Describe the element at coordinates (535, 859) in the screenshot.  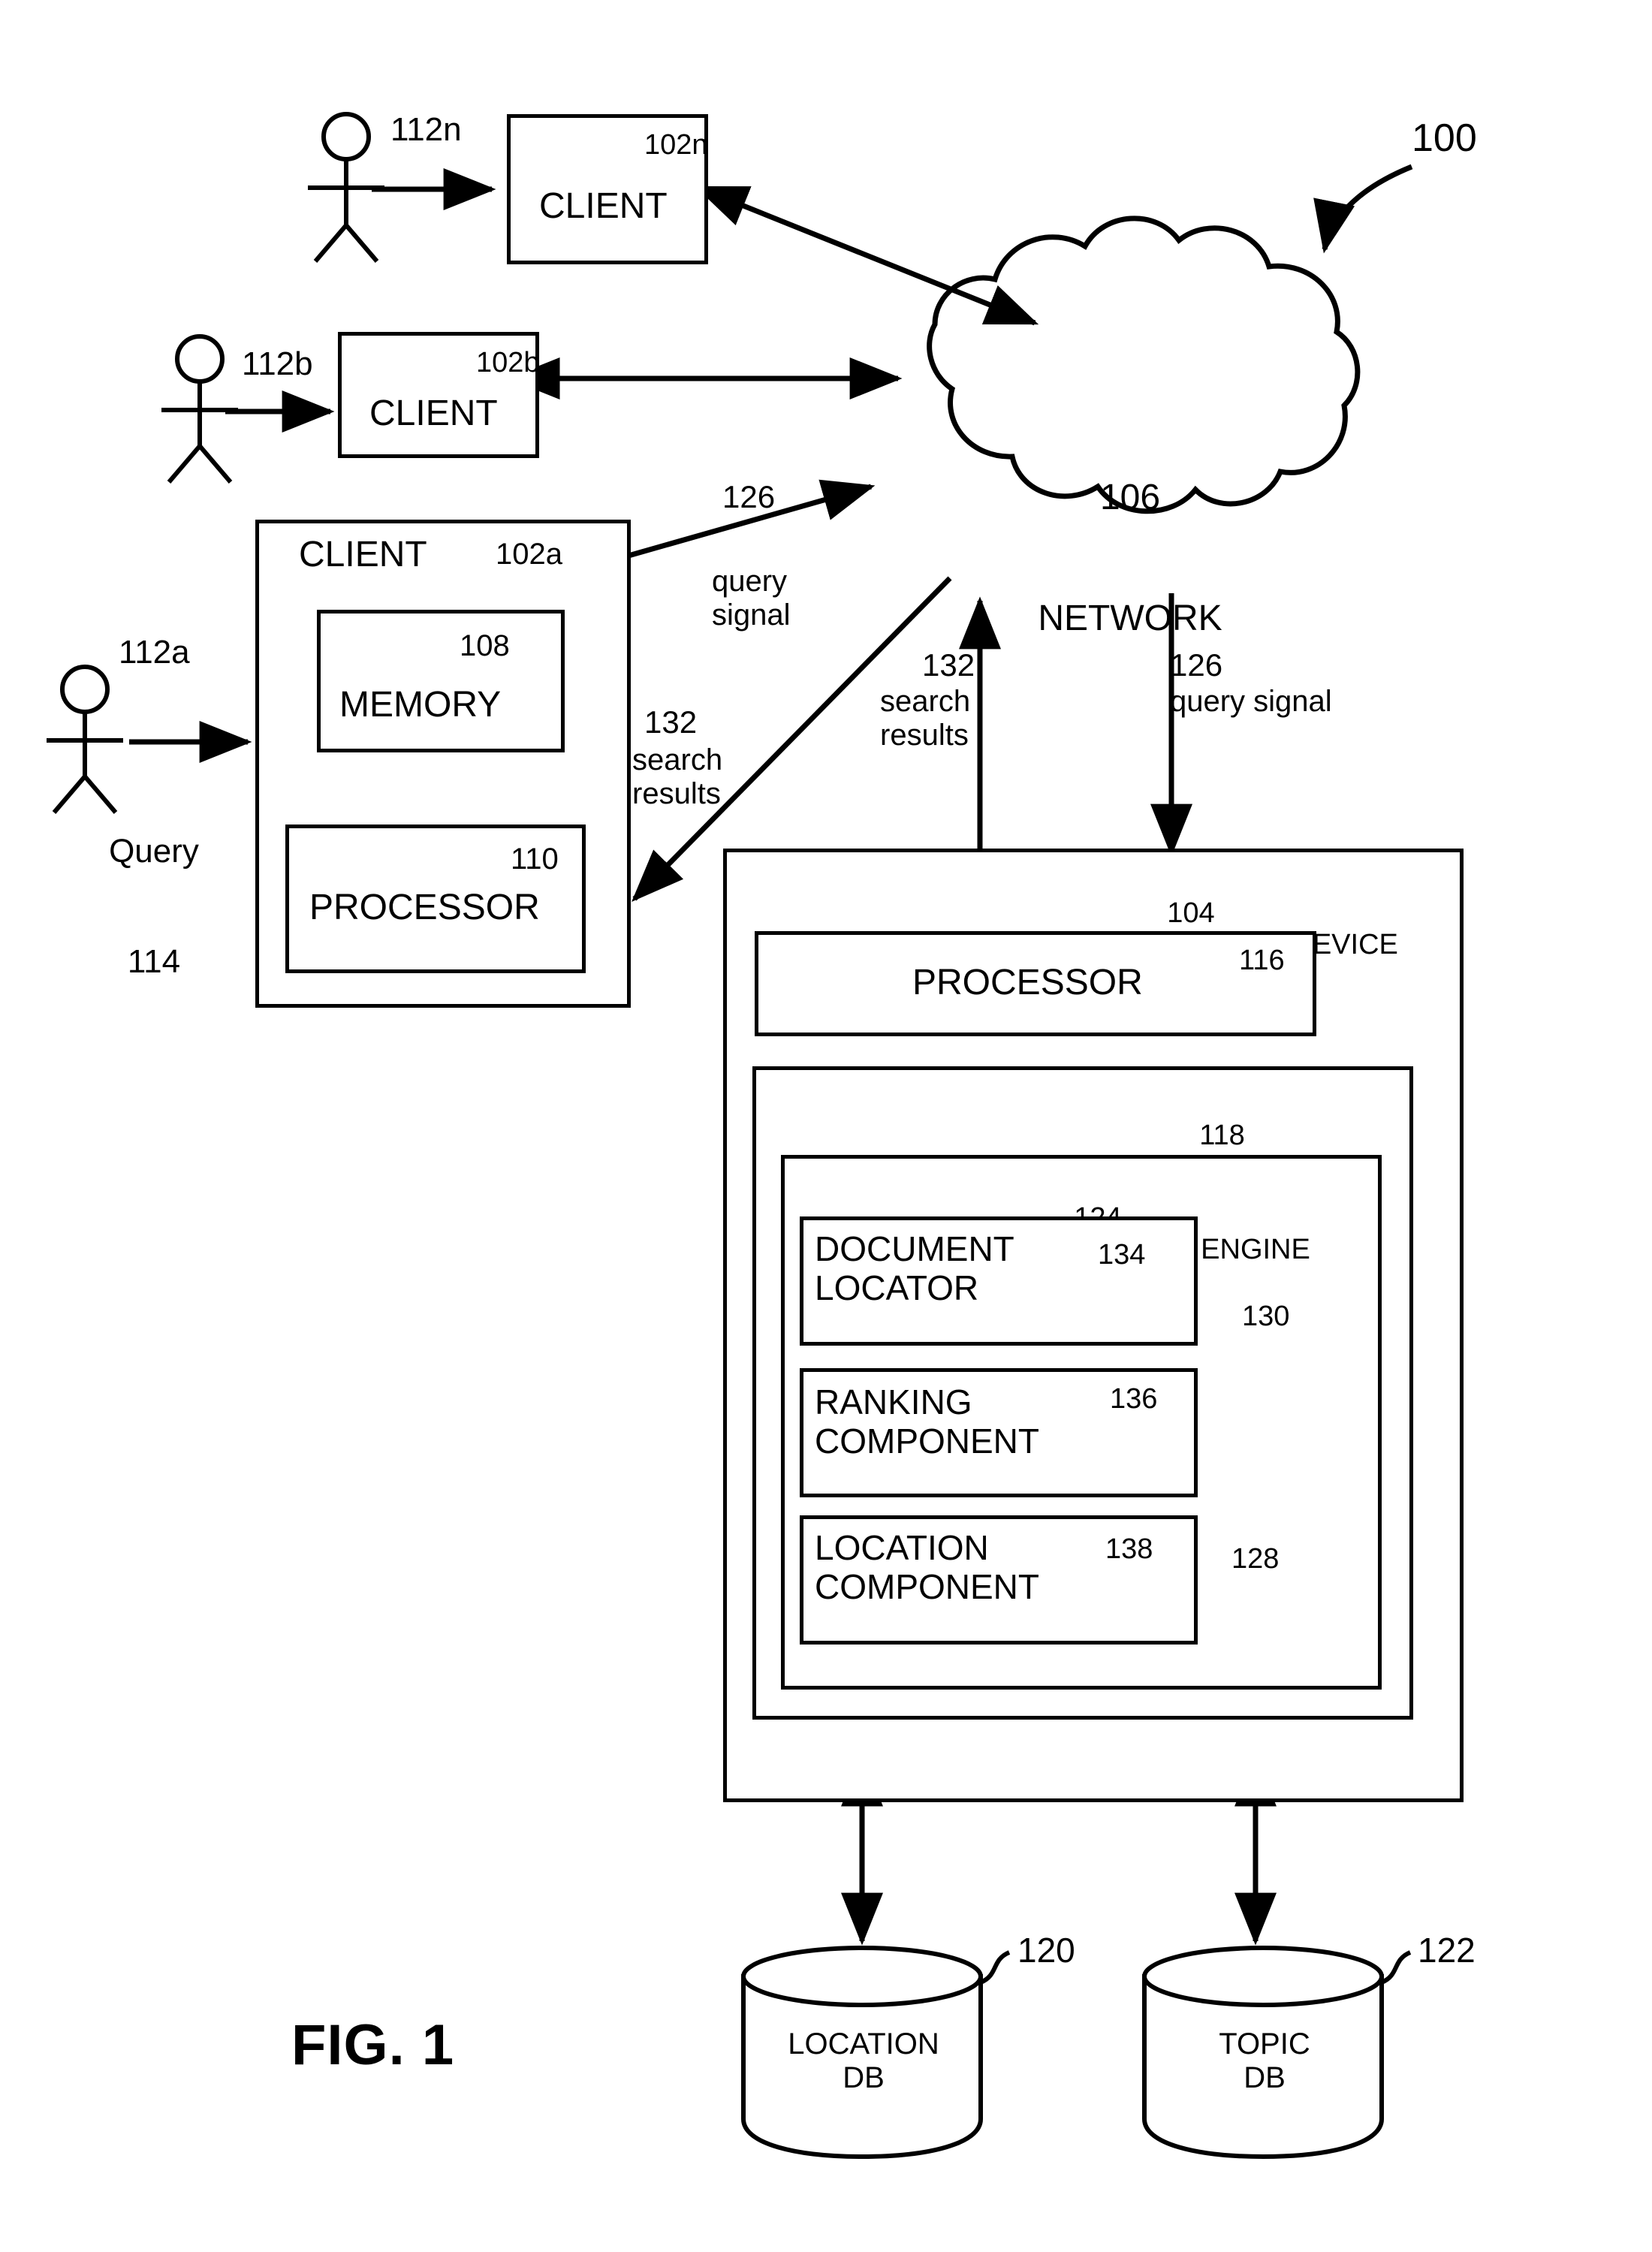
I see `client-processor-110-ref: 110` at that location.